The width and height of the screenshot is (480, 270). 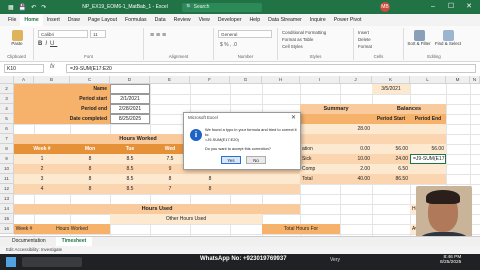 I want to click on column-header: G, so click(x=246, y=80).